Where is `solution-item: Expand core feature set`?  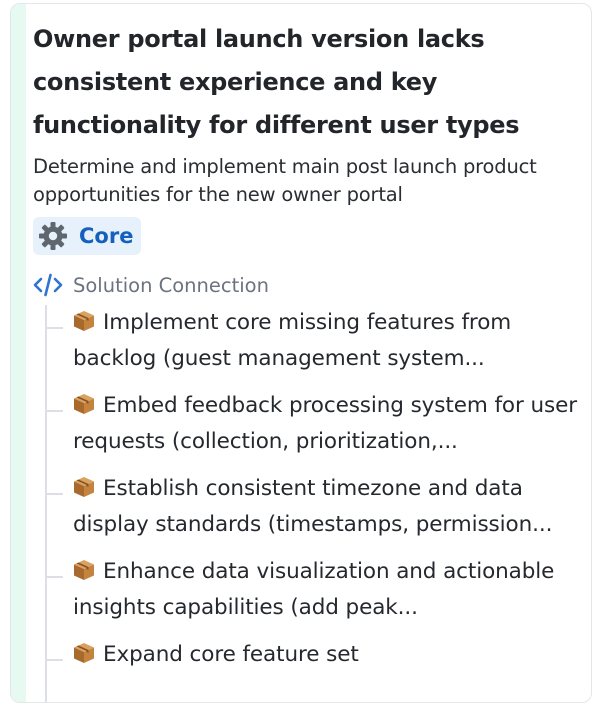
solution-item: Expand core feature set is located at coordinates (314, 669).